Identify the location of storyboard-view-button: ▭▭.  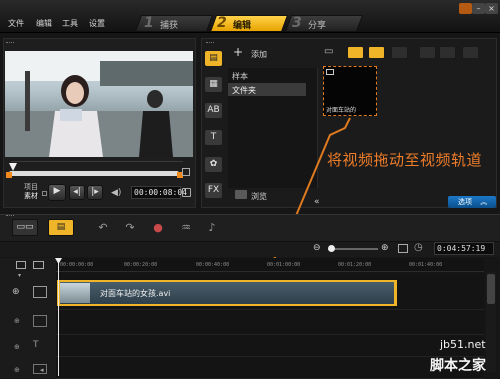
(25, 227).